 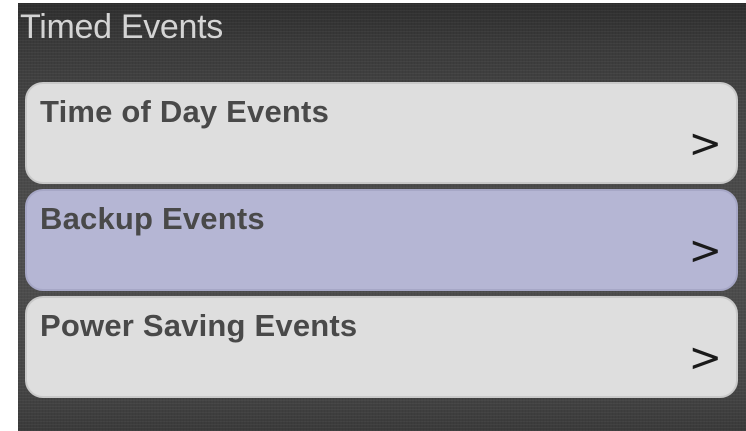 I want to click on menu-item-label: Backup Events, so click(x=152, y=218).